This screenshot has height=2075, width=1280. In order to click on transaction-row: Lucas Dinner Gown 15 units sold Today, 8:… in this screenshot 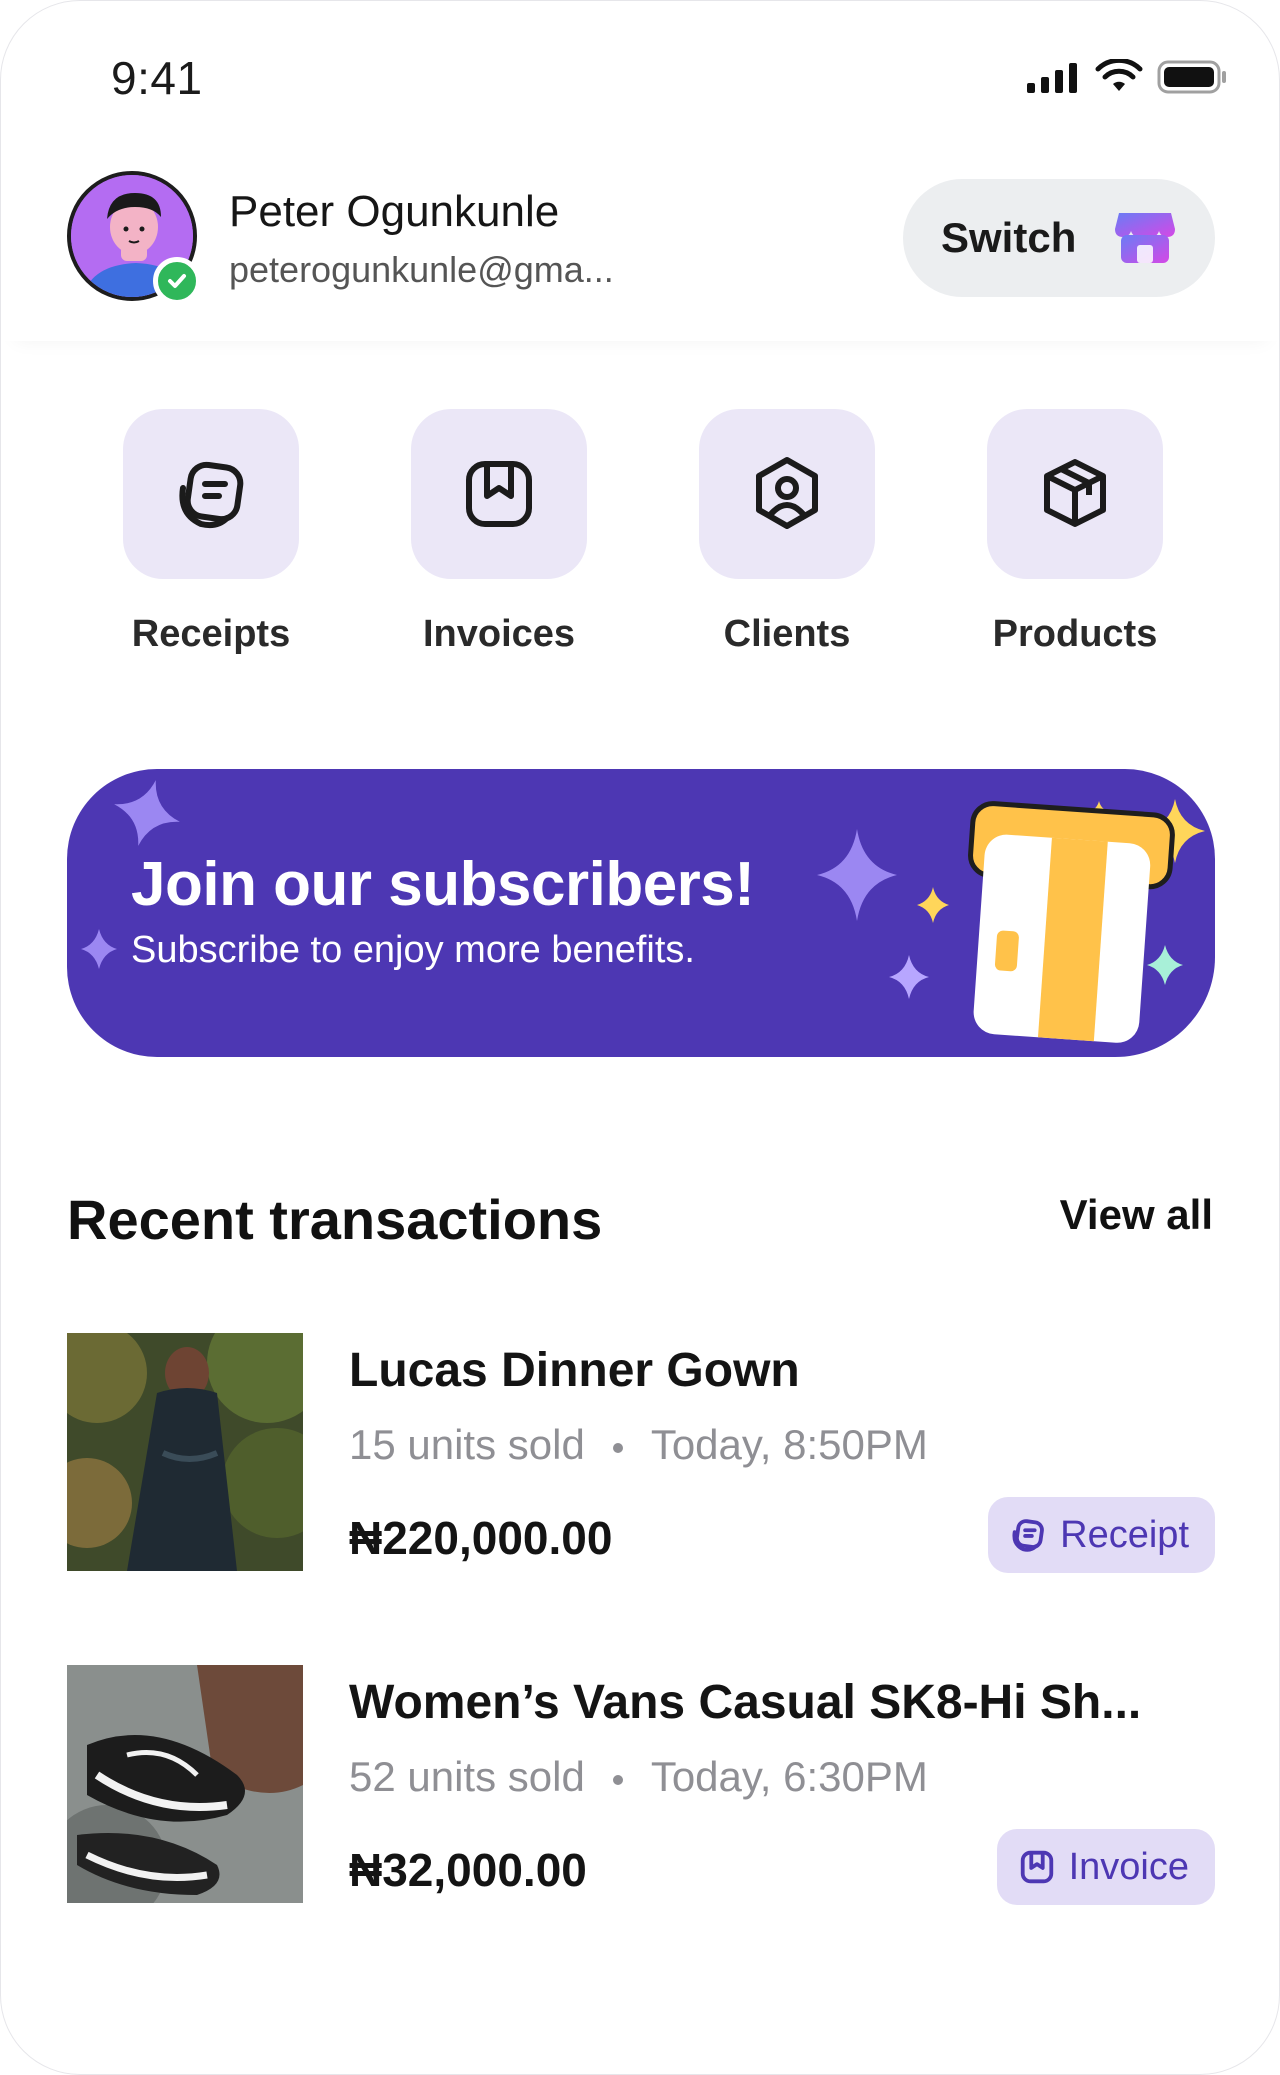, I will do `click(641, 1453)`.